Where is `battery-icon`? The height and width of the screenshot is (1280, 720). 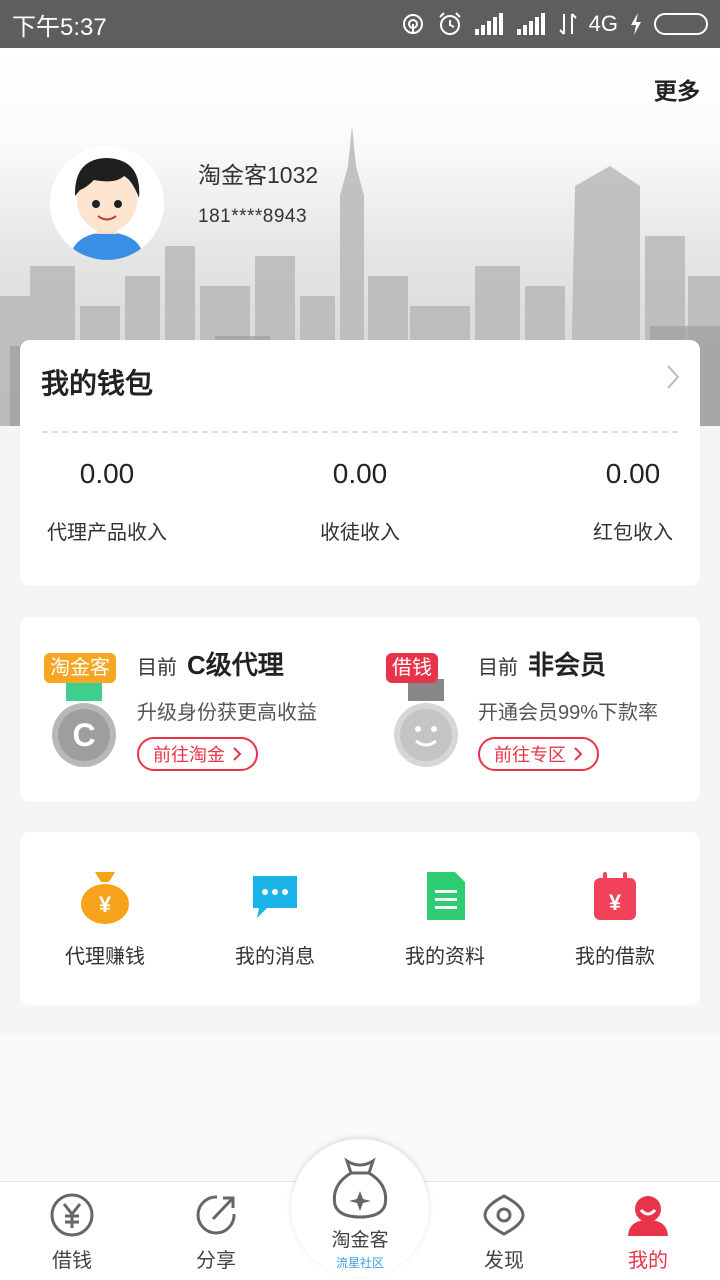 battery-icon is located at coordinates (681, 24).